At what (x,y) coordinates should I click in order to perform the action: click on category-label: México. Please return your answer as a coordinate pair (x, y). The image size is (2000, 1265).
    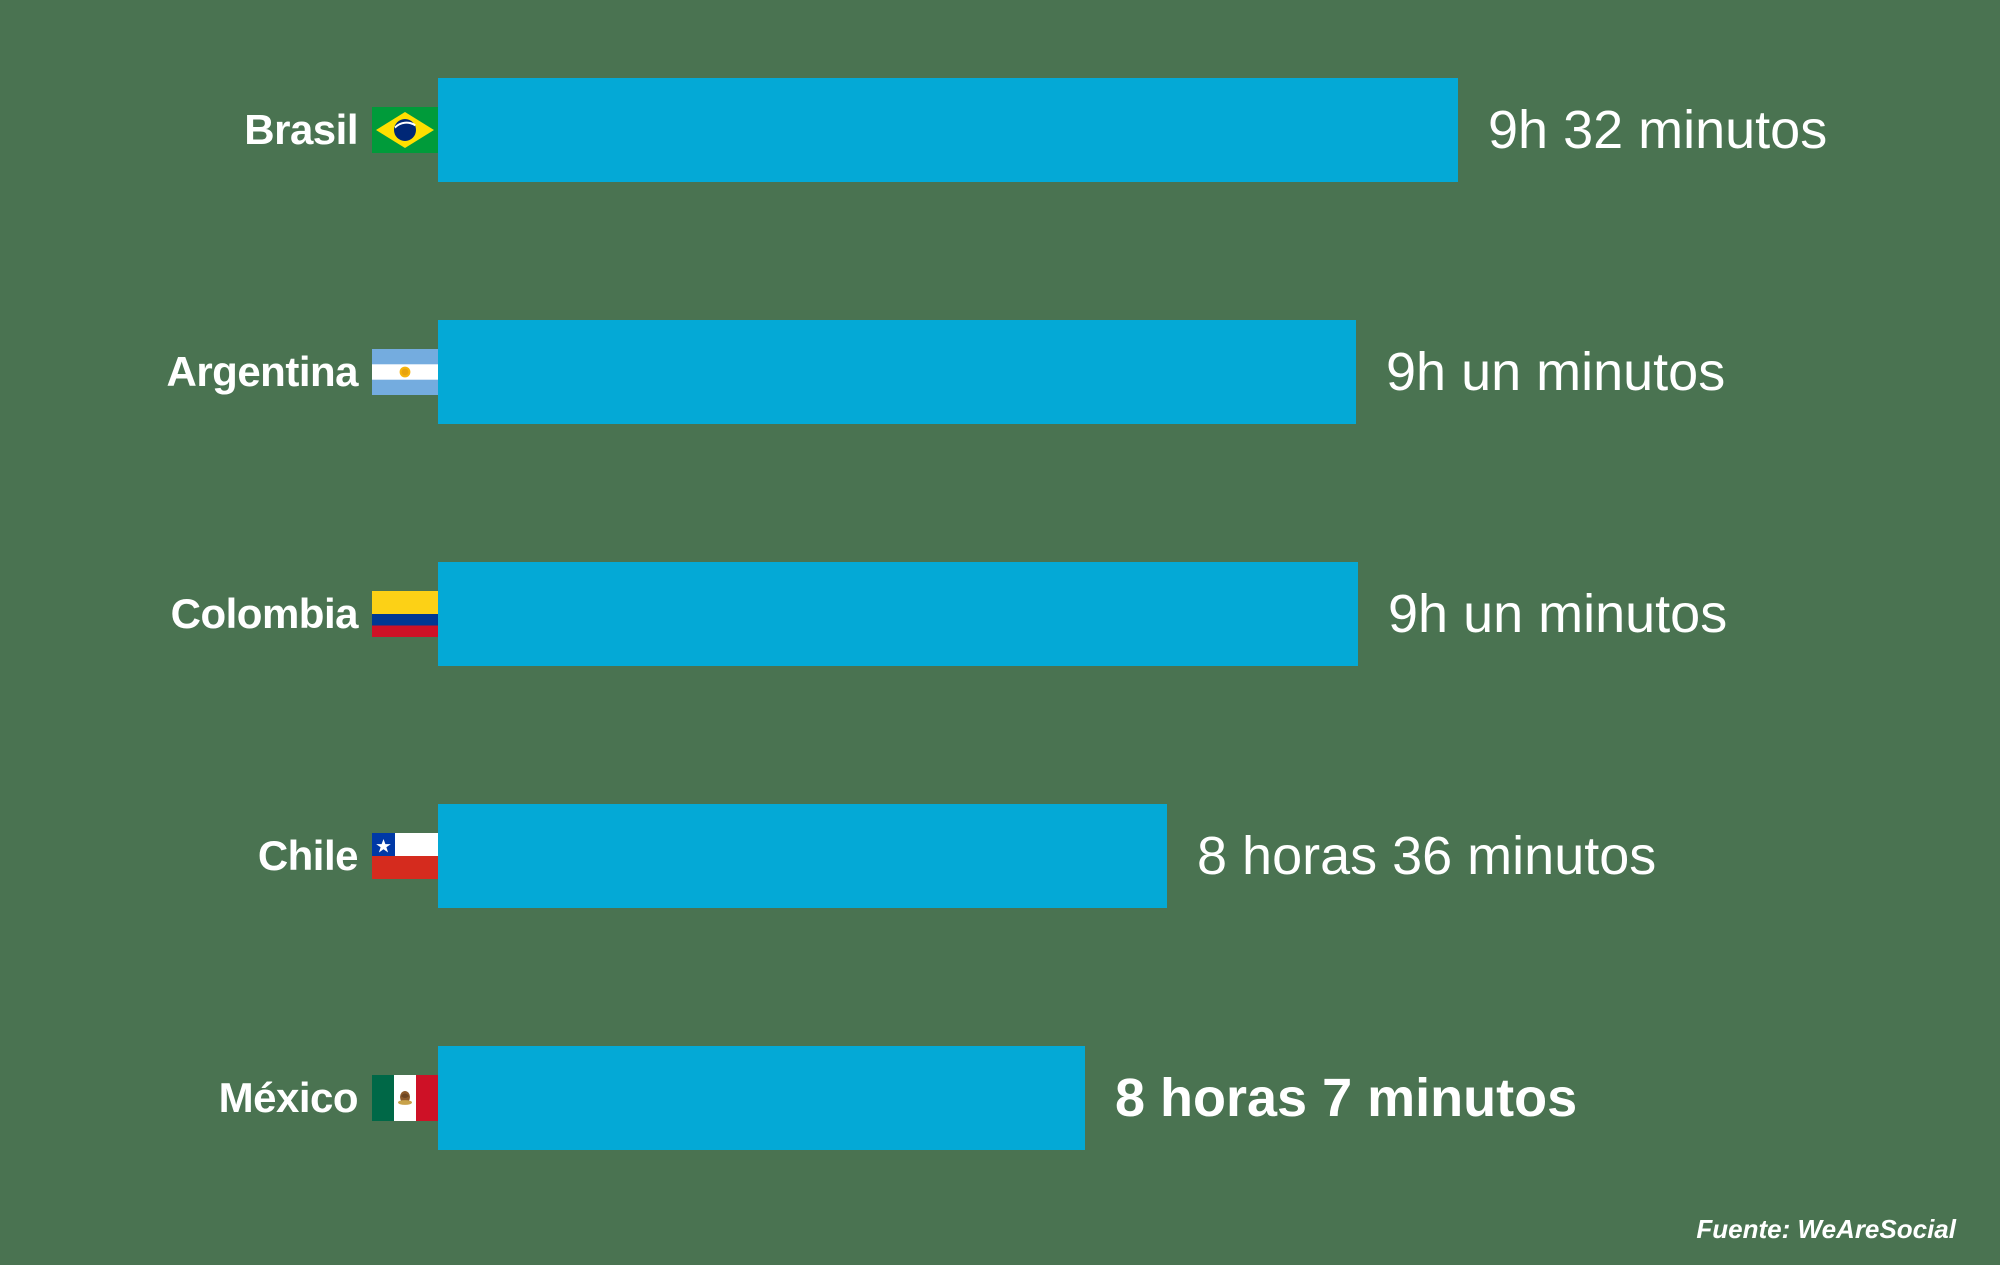
    Looking at the image, I should click on (288, 1097).